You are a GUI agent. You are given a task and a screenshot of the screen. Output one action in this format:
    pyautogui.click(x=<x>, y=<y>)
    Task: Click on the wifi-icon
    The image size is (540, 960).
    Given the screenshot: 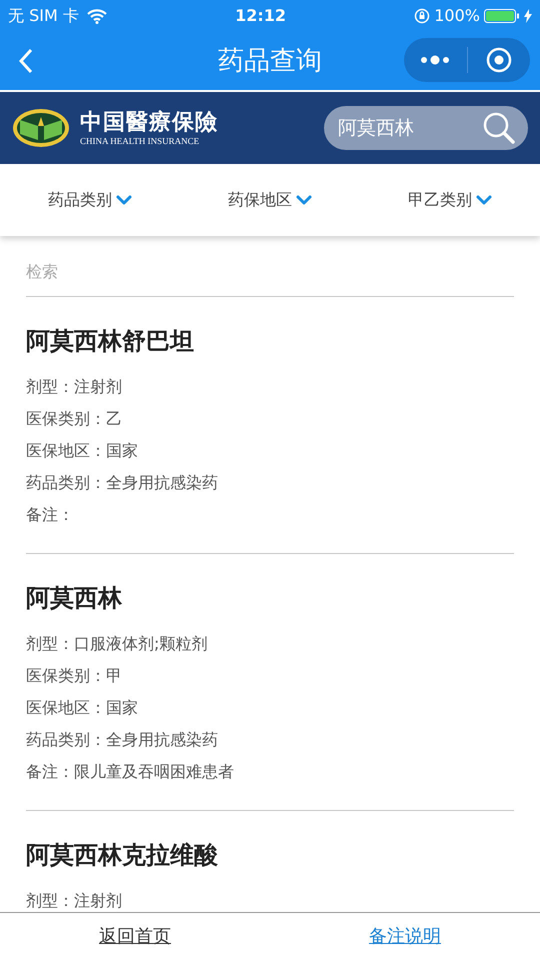 What is the action you would take?
    pyautogui.click(x=96, y=16)
    